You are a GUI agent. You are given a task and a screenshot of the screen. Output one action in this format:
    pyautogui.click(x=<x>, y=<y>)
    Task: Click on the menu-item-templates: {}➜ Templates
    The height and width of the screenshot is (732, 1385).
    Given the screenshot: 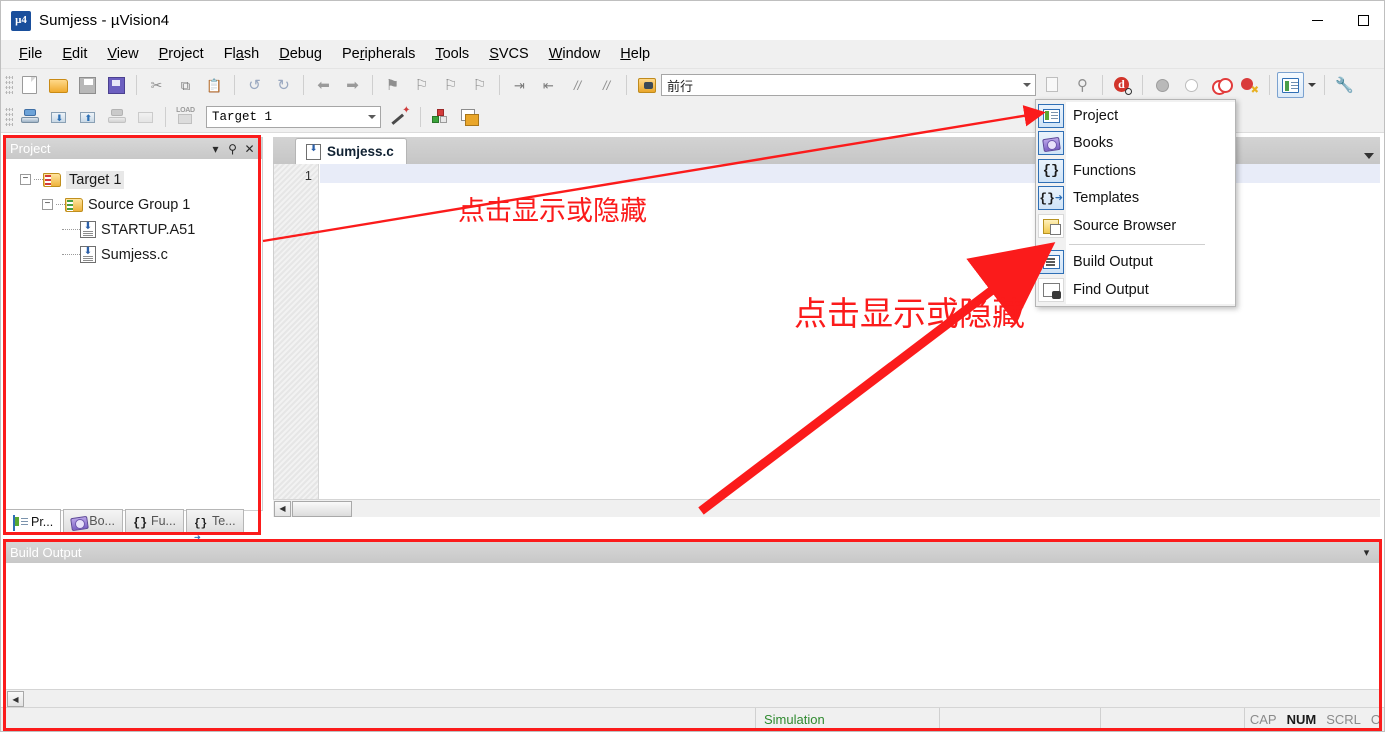 What is the action you would take?
    pyautogui.click(x=1135, y=199)
    